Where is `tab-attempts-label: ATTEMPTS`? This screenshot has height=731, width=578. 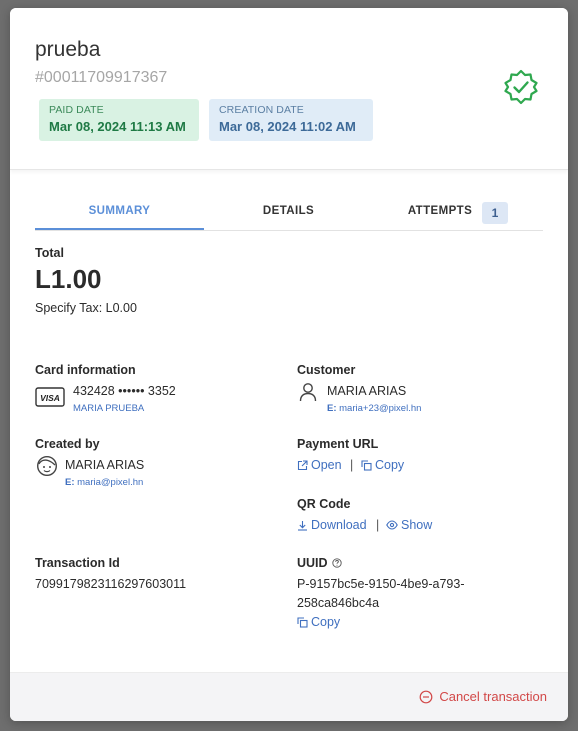 tab-attempts-label: ATTEMPTS is located at coordinates (440, 211).